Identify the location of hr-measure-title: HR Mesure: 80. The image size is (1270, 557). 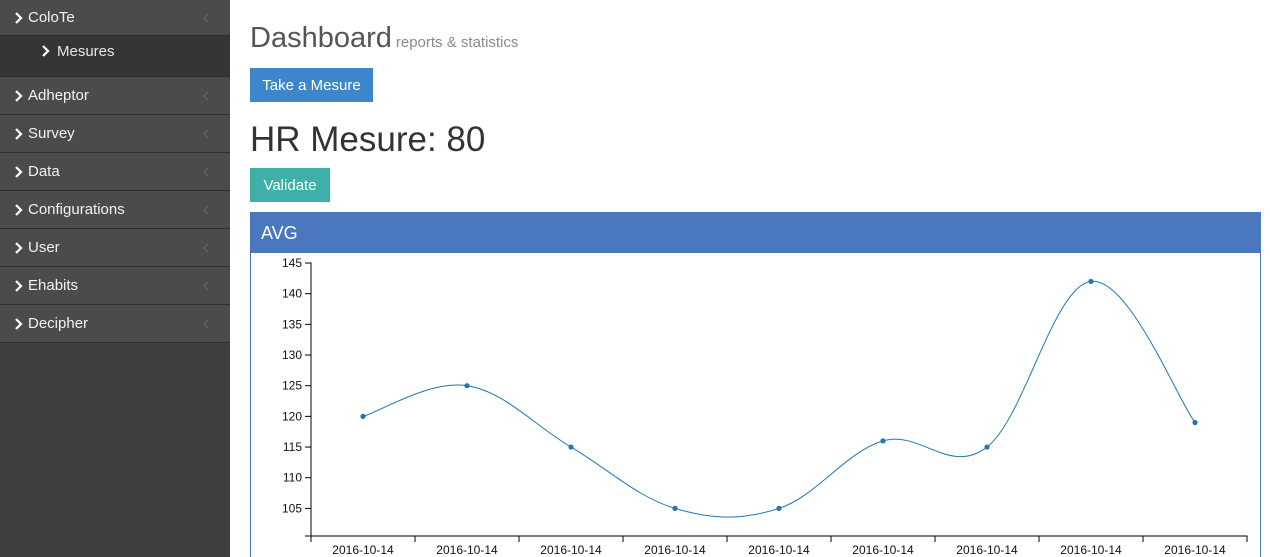
(368, 139).